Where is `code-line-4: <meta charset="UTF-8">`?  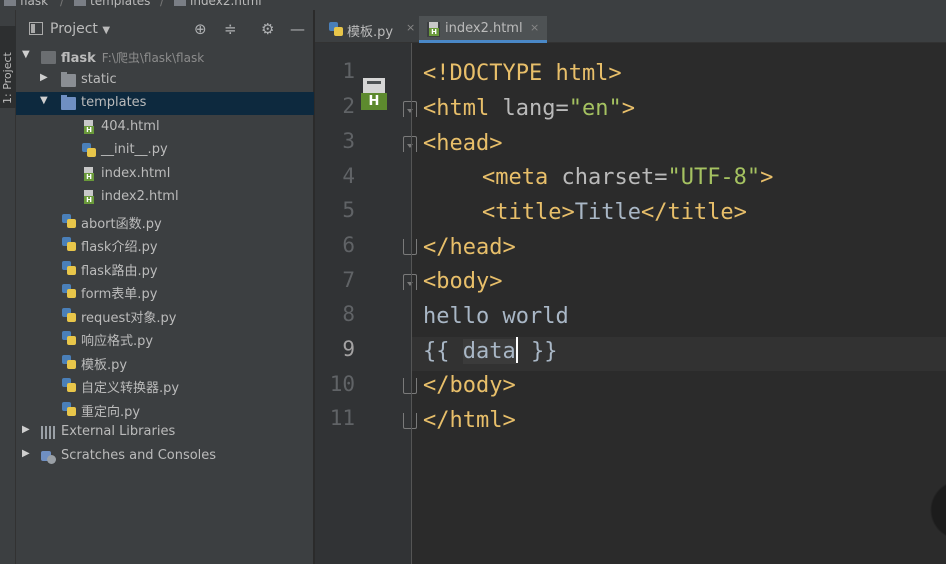
code-line-4: <meta charset="UTF-8"> is located at coordinates (627, 178).